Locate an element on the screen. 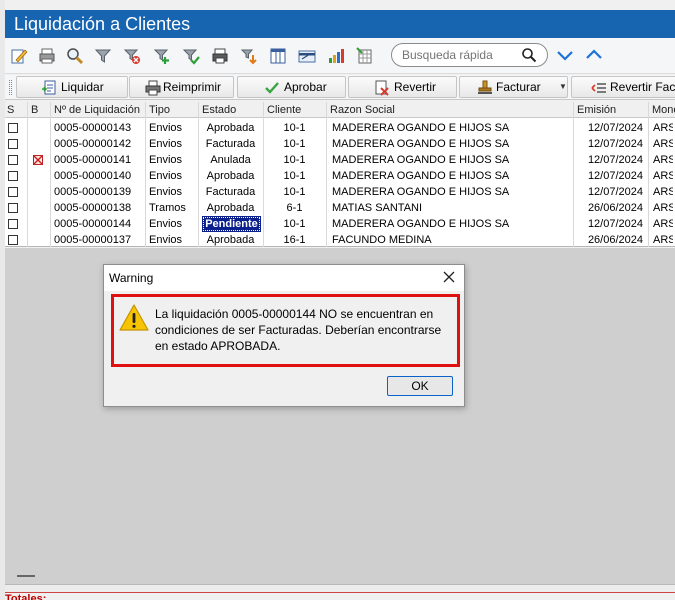 This screenshot has width=675, height=600. col-emision-header: Emisión is located at coordinates (611, 110).